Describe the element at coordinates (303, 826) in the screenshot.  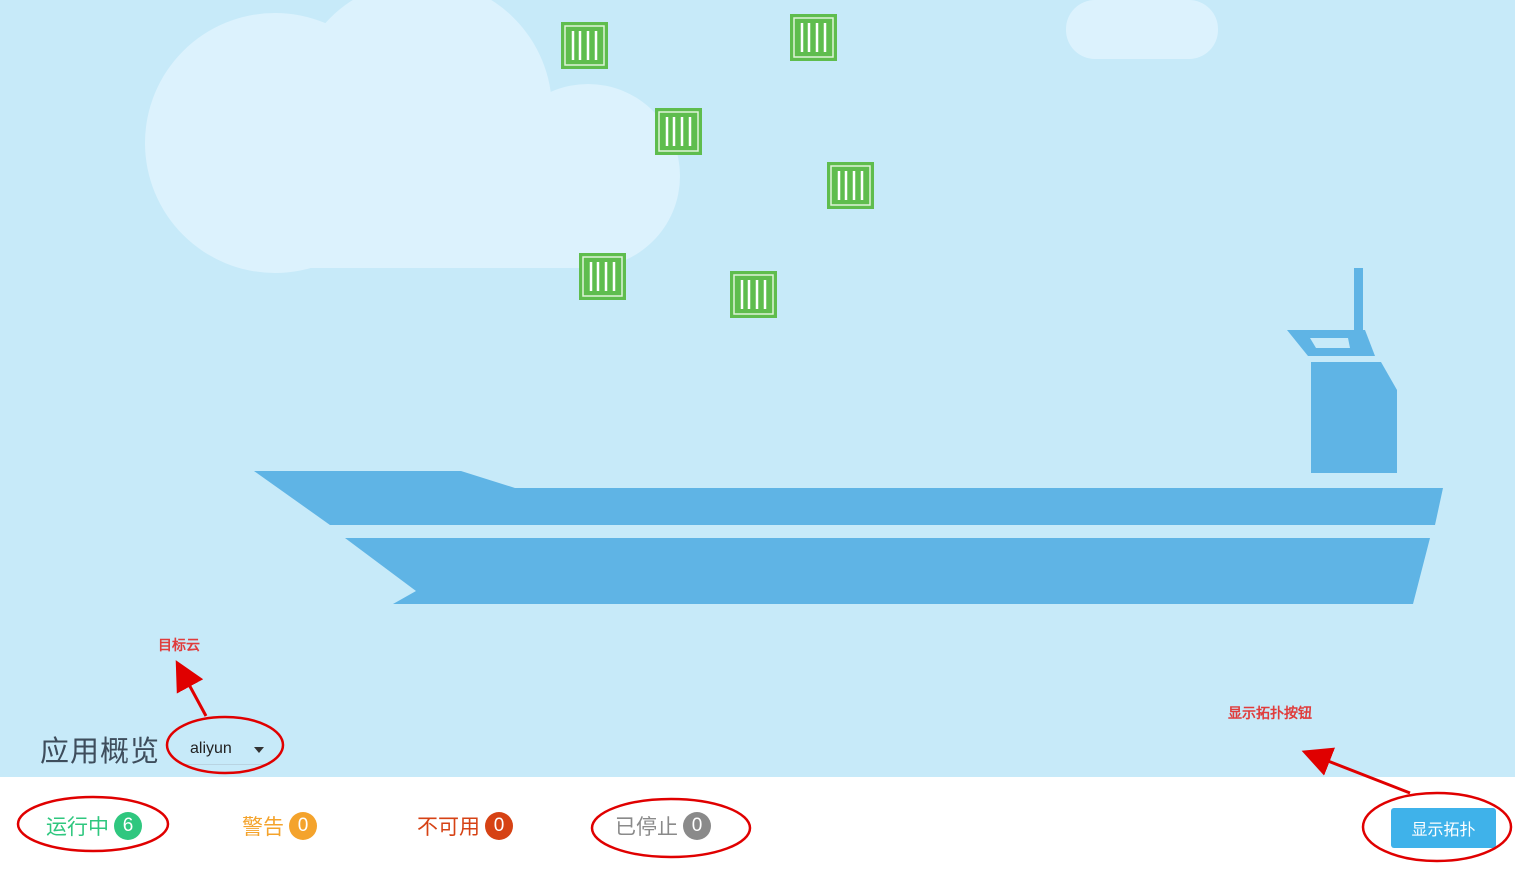
I see `status-warning-count: 0` at that location.